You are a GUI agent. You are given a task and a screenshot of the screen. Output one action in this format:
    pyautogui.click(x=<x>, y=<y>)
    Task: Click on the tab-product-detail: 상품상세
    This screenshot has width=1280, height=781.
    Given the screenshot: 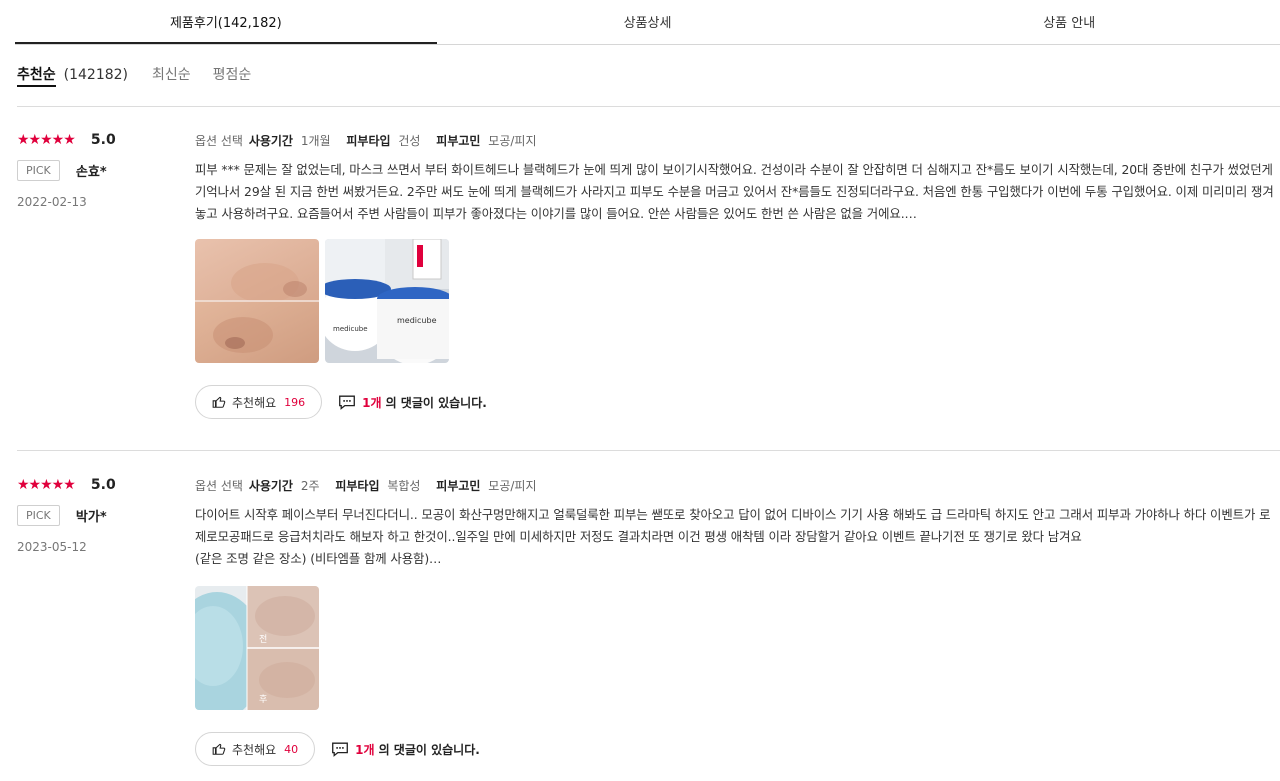 What is the action you would take?
    pyautogui.click(x=648, y=22)
    